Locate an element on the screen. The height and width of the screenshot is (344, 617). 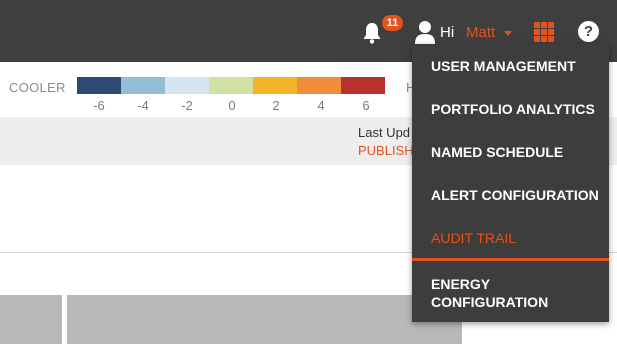
apps-grid-icon is located at coordinates (544, 32).